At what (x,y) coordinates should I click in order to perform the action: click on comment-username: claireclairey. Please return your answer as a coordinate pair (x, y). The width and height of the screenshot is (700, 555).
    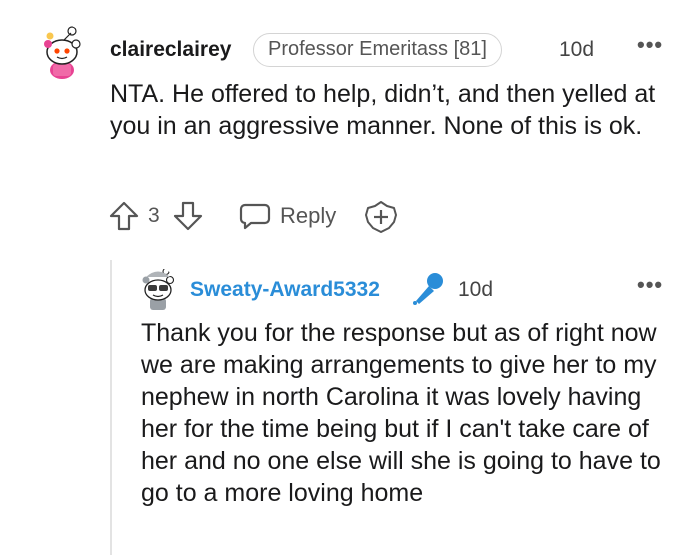
    Looking at the image, I should click on (170, 50).